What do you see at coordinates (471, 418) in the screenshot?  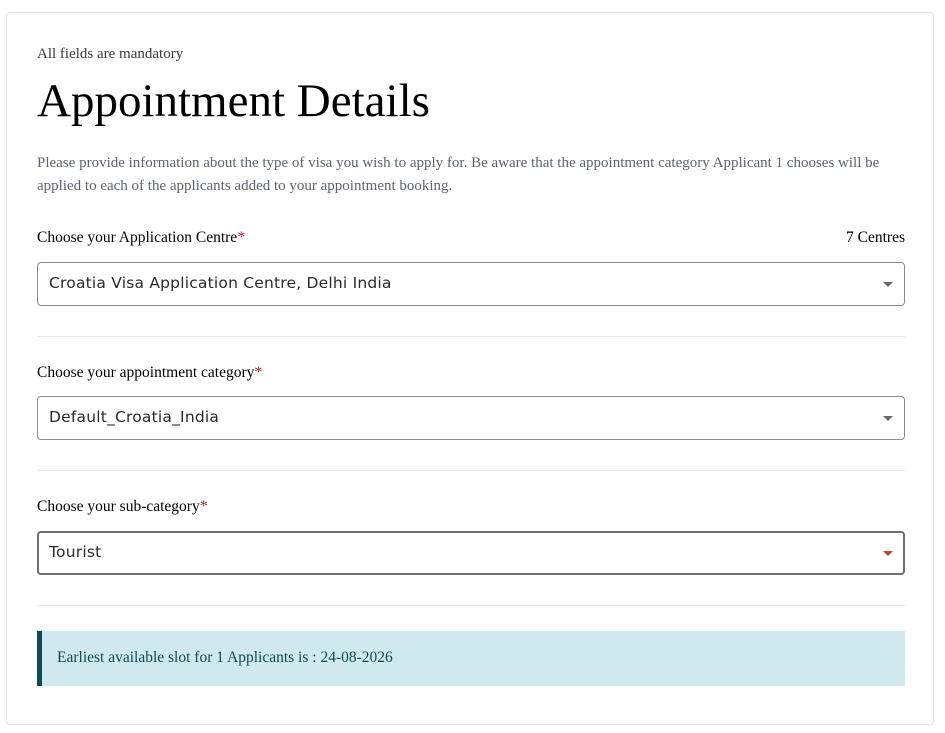 I see `appointment-category-select: Default_Croatia_India` at bounding box center [471, 418].